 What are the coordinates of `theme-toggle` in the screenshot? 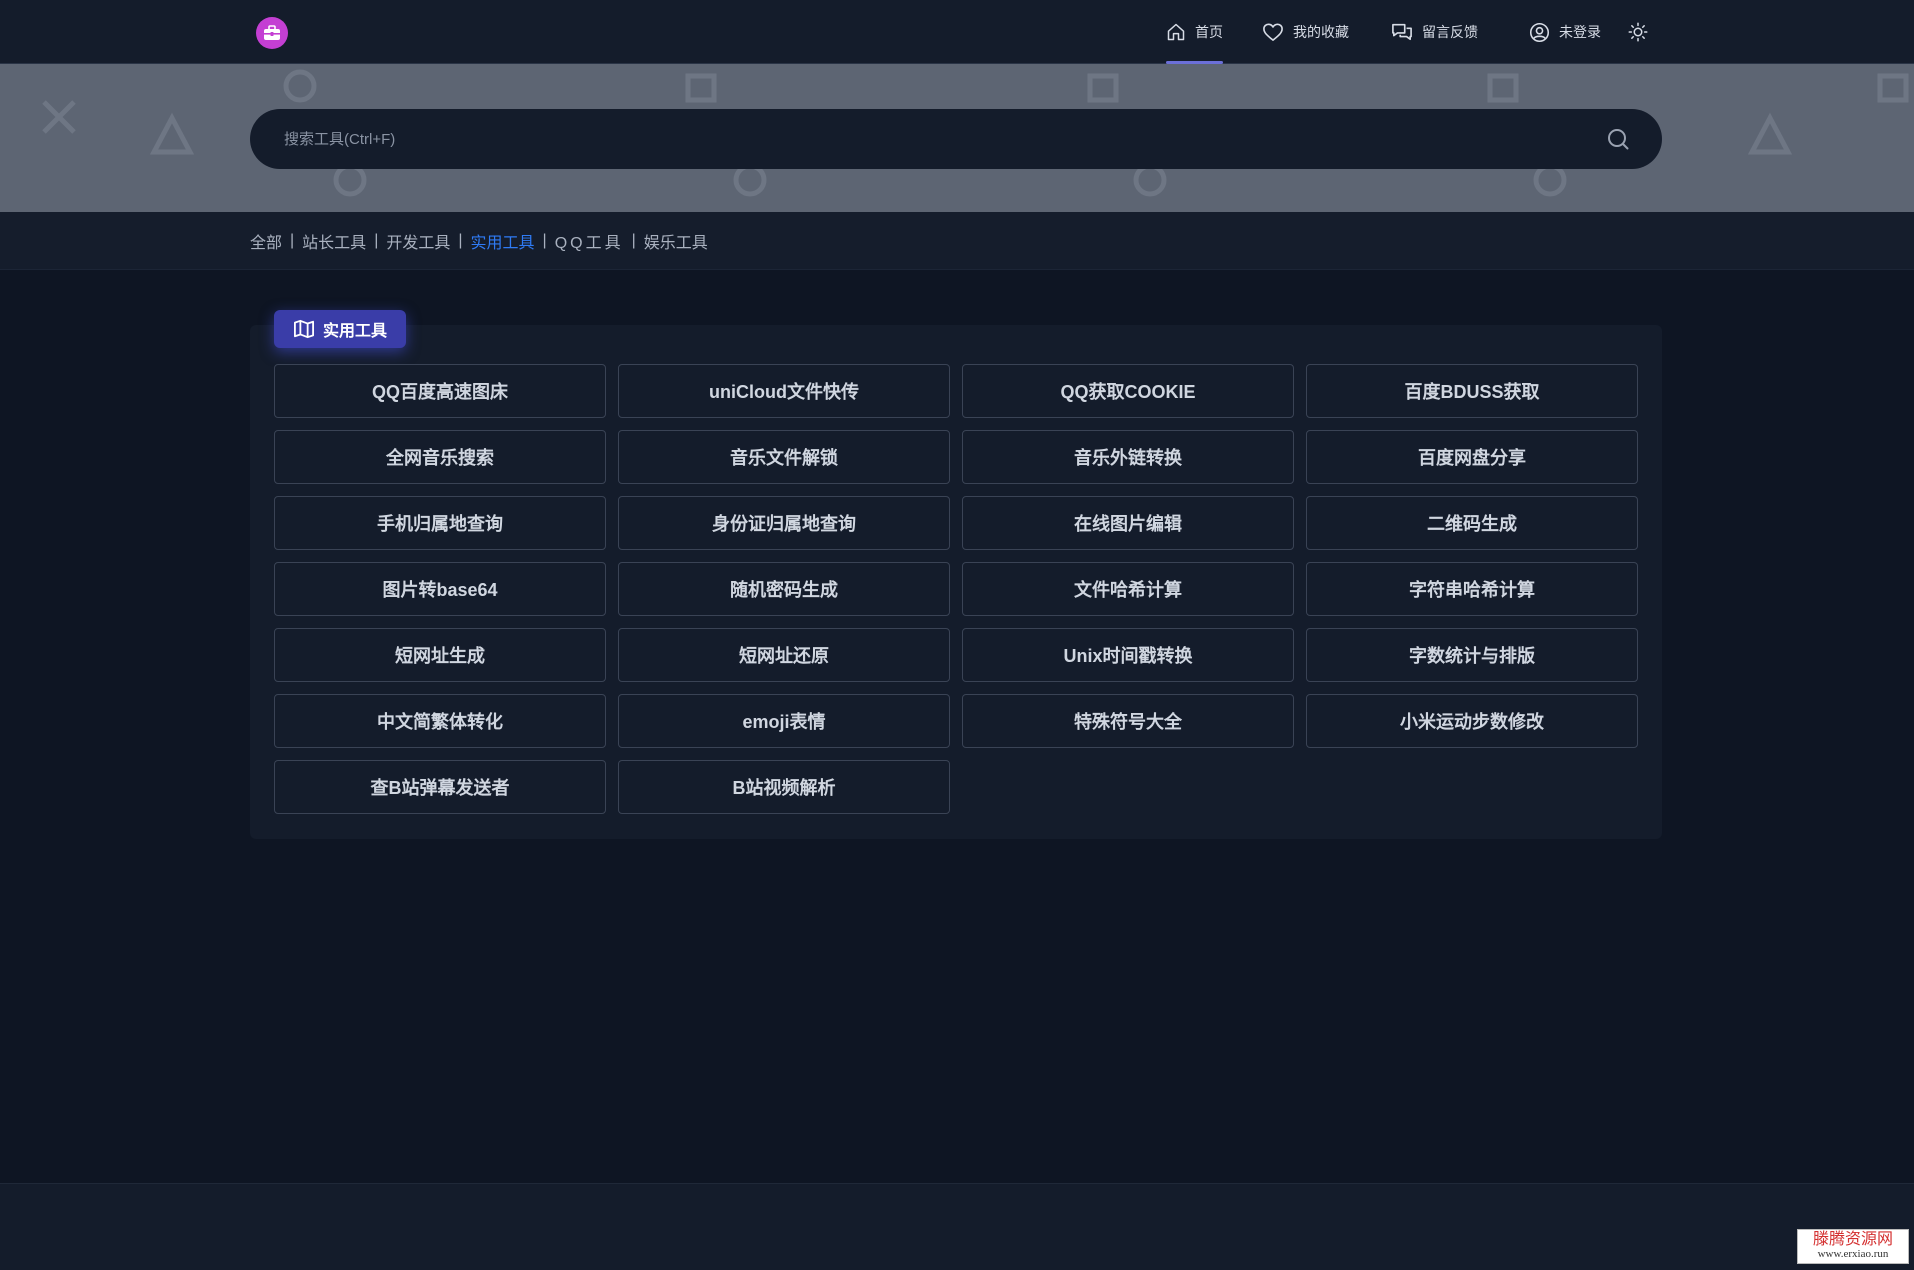 It's located at (1642, 32).